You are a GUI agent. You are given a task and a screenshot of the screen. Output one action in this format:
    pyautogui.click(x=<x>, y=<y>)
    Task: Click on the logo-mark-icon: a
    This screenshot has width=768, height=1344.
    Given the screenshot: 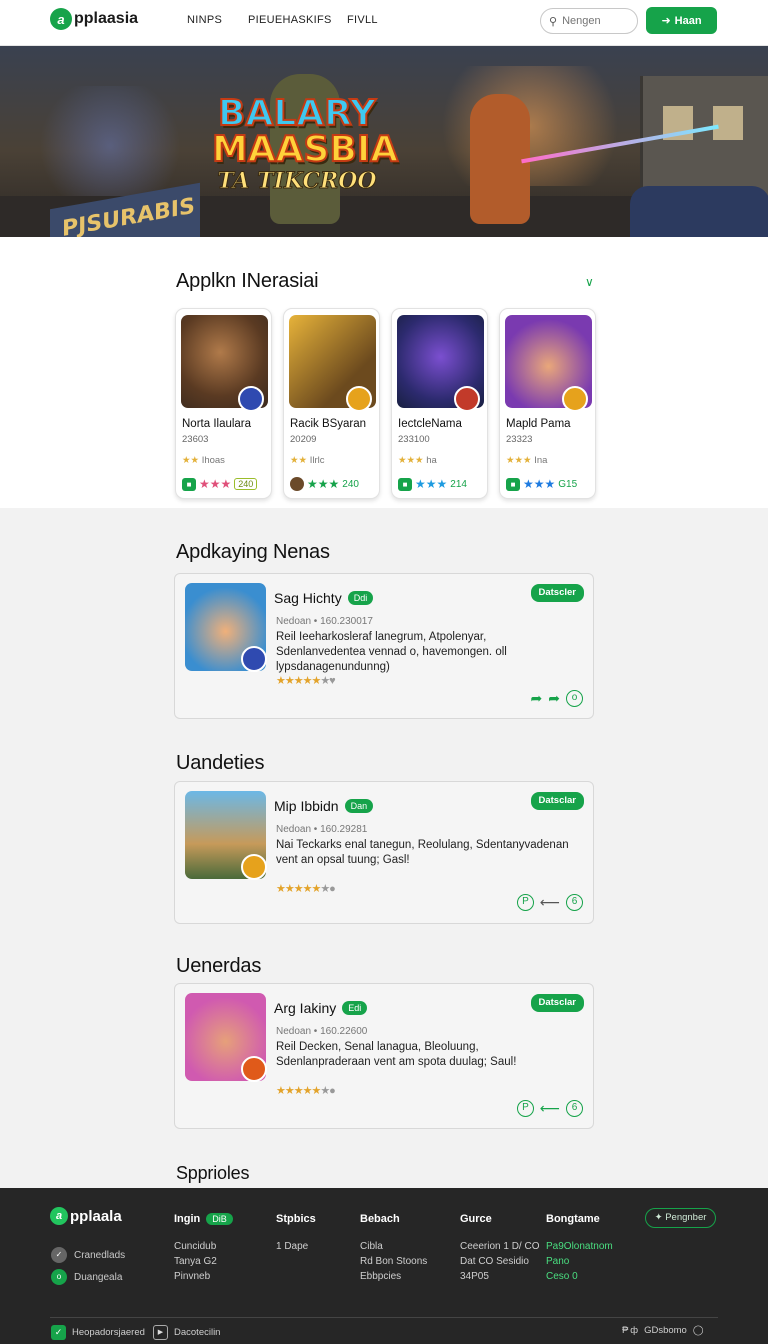 What is the action you would take?
    pyautogui.click(x=61, y=19)
    